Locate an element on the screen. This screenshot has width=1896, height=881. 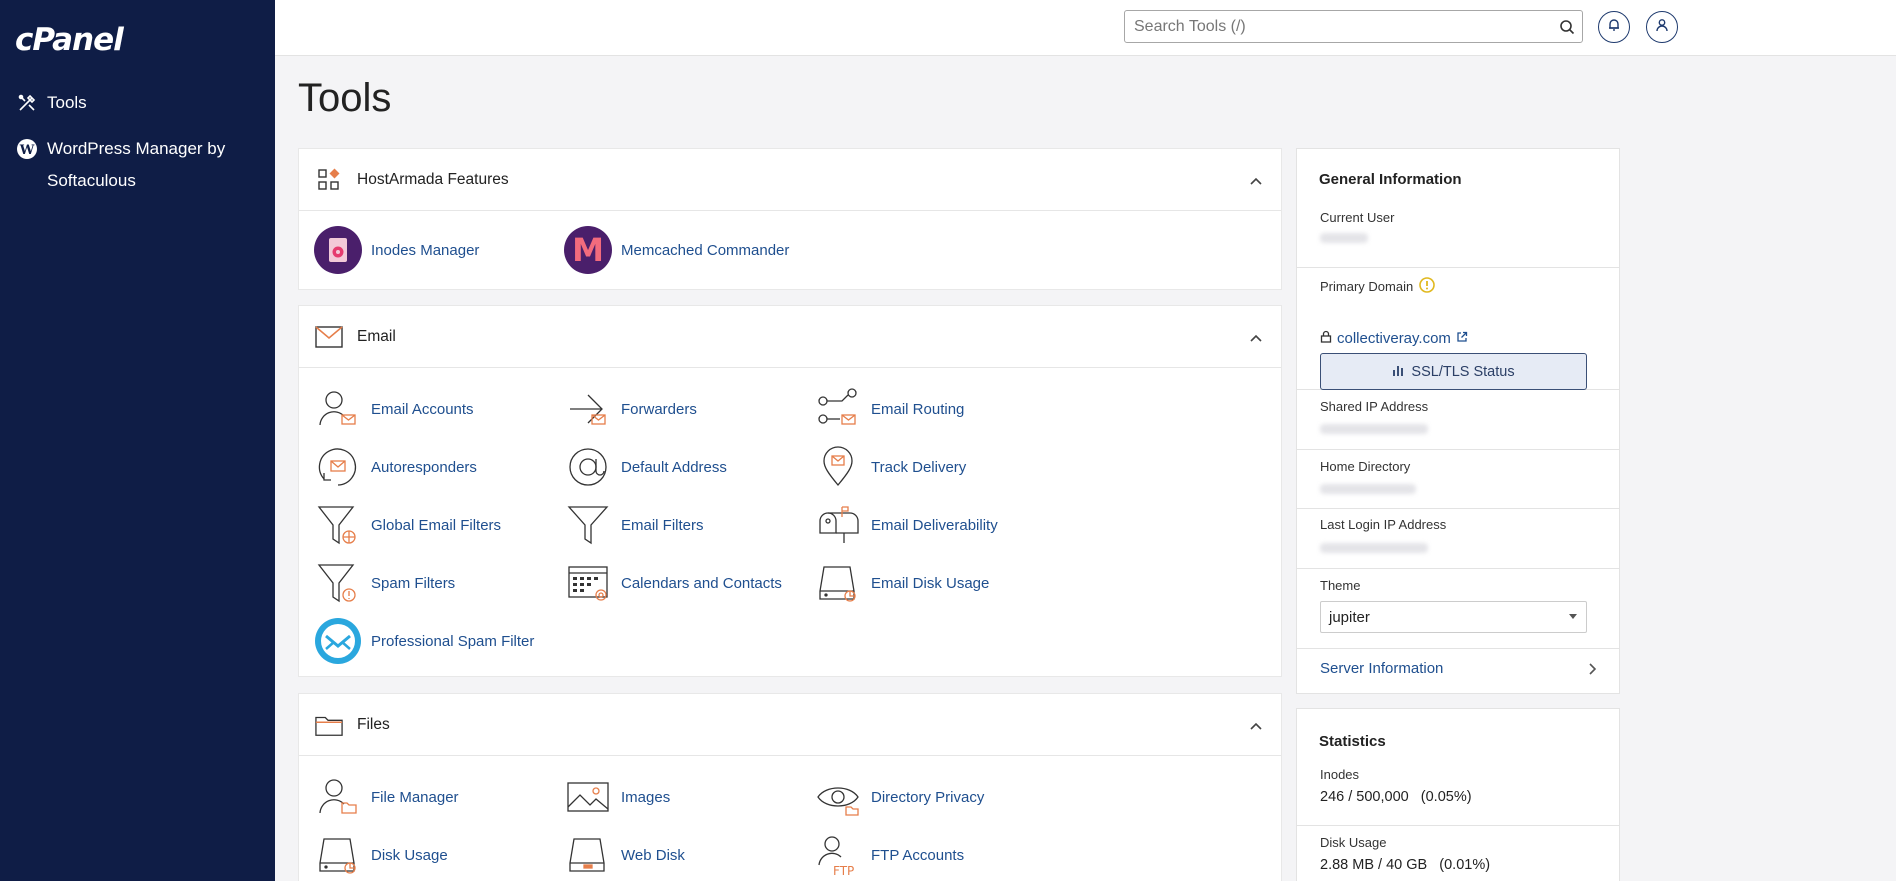
disk-icon is located at coordinates (338, 855).